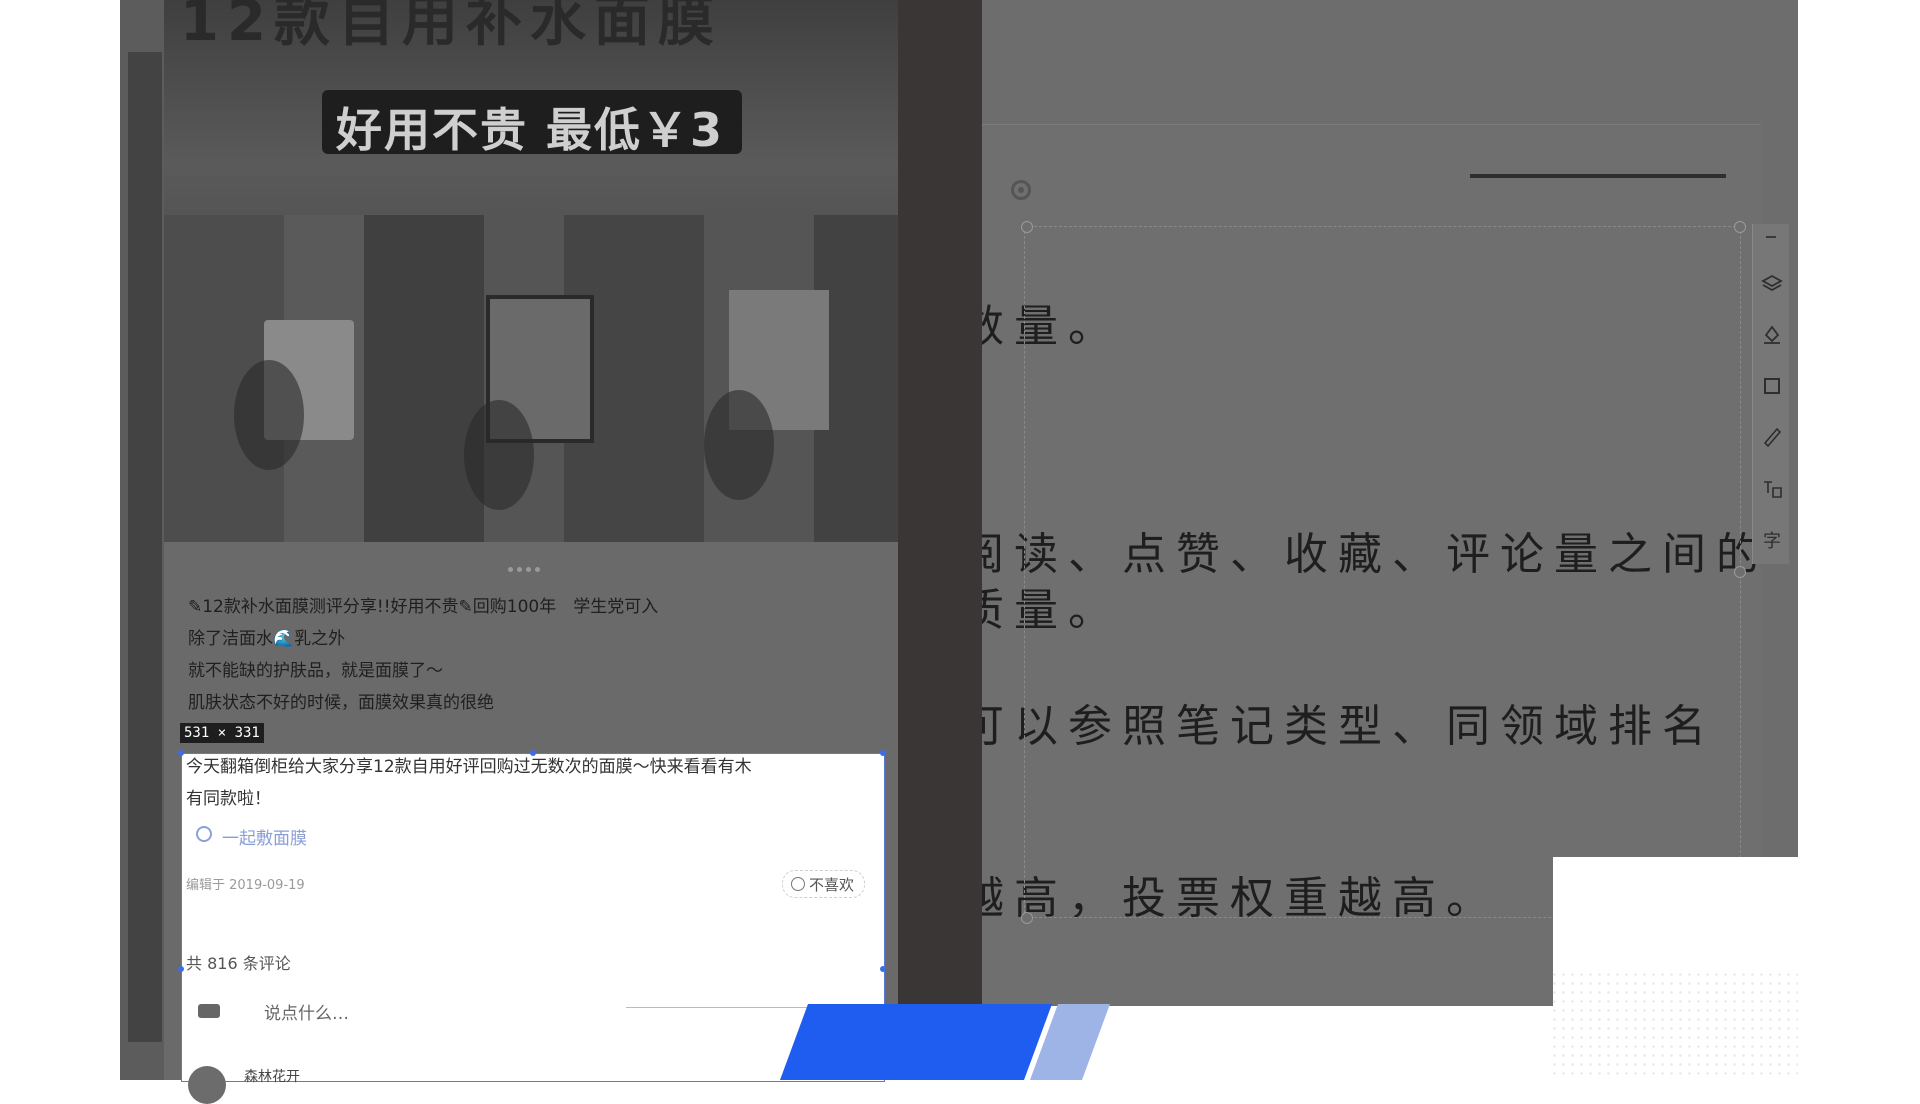 This screenshot has width=1920, height=1104. What do you see at coordinates (469, 767) in the screenshot?
I see `post-white-line-1: 今天翻箱倒柜给大家分享12款自用好评回购过无数次的面膜～快来看看有木` at bounding box center [469, 767].